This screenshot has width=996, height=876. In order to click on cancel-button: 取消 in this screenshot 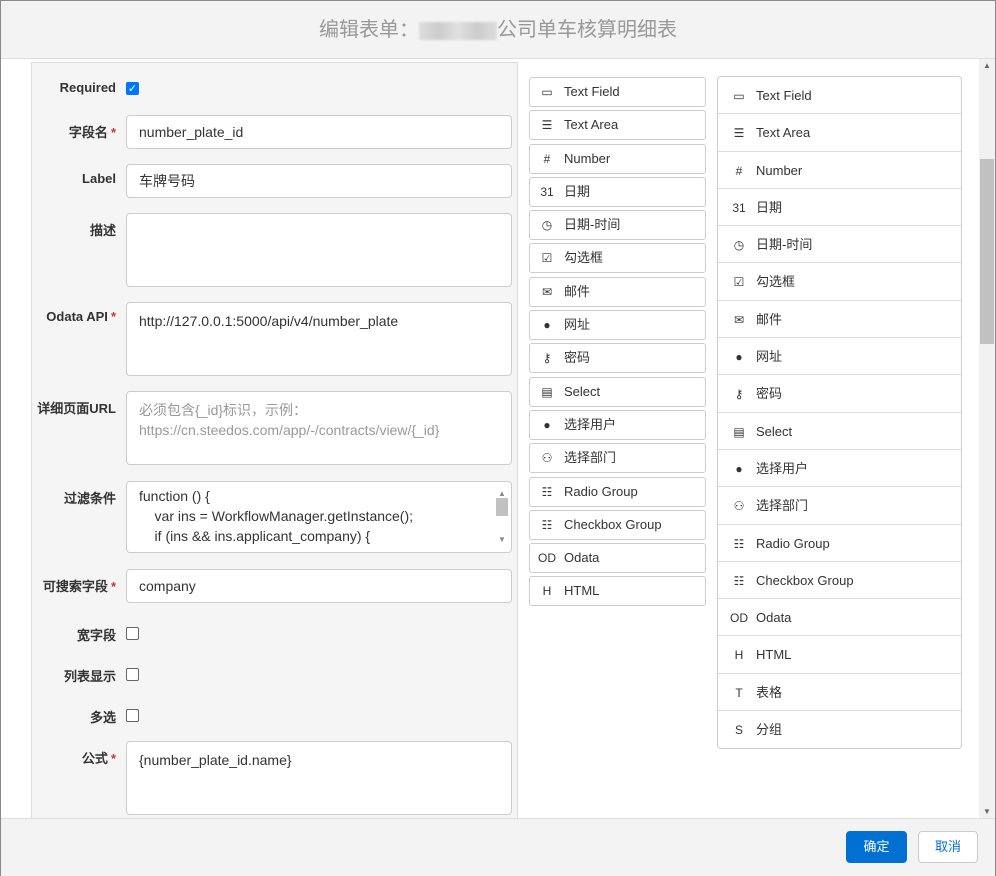, I will do `click(948, 847)`.